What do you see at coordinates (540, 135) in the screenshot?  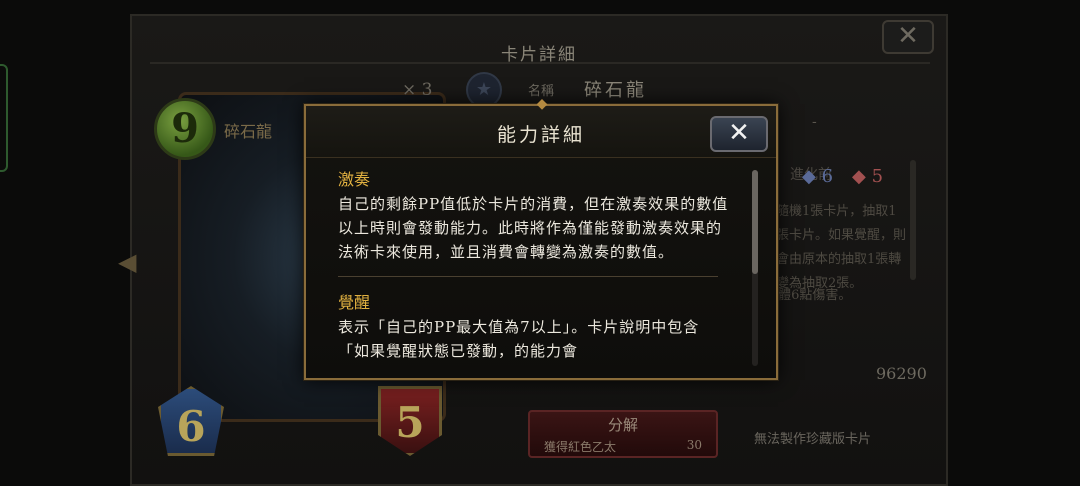 I see `modal-title: 能力詳細` at bounding box center [540, 135].